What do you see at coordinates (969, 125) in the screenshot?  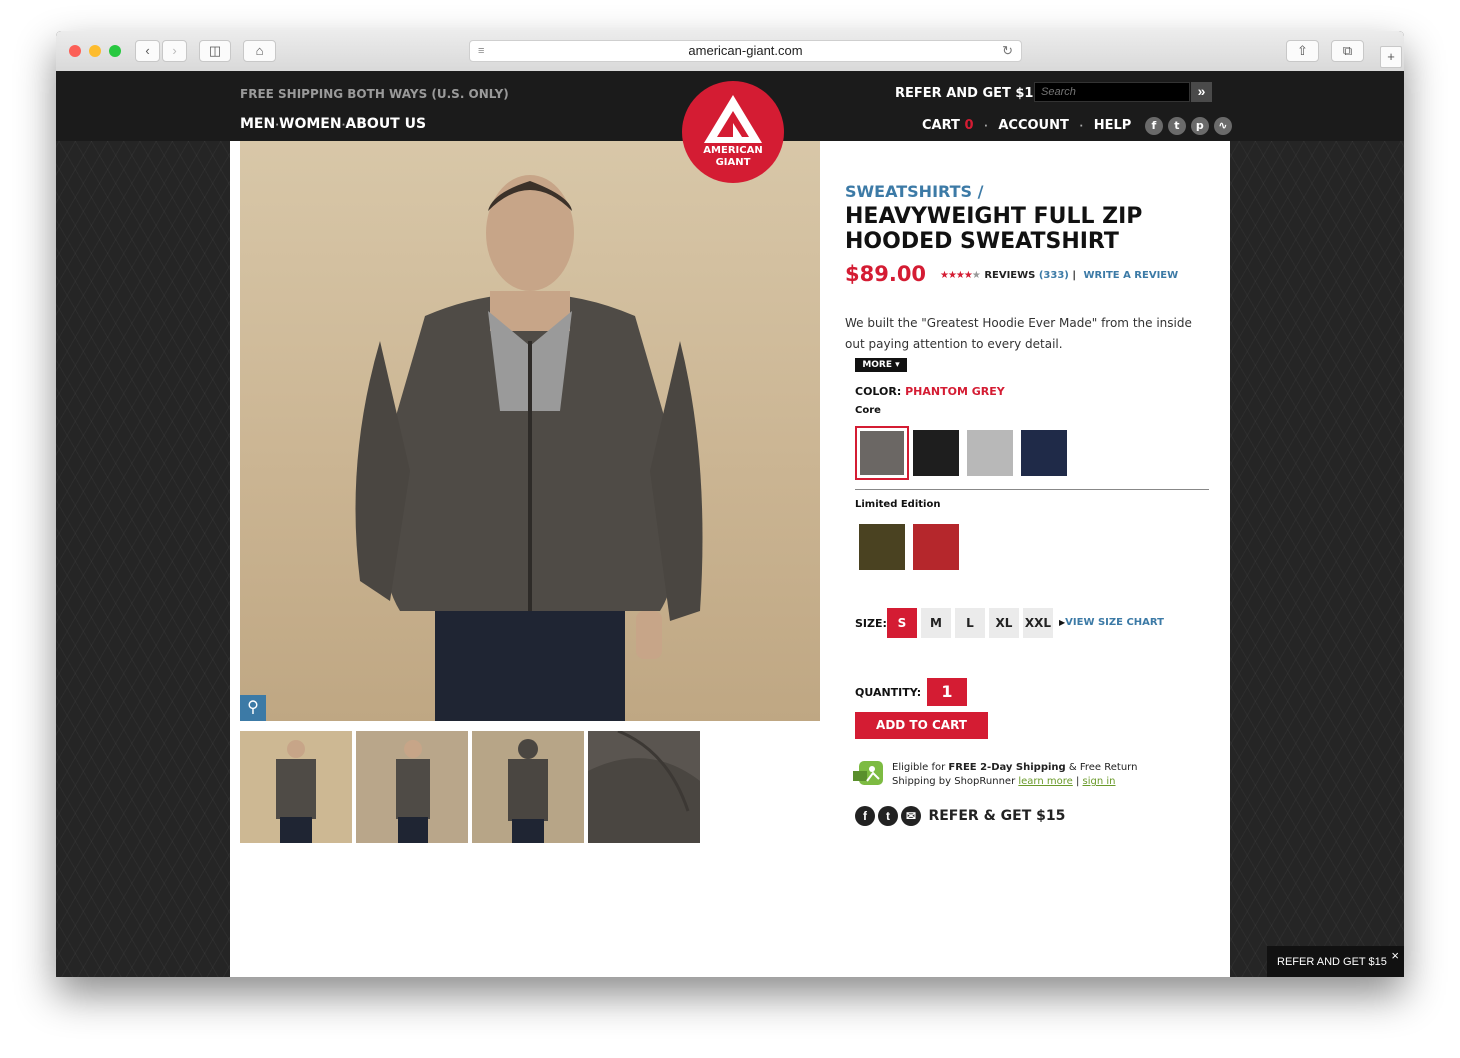 I see `cart-count: 0` at bounding box center [969, 125].